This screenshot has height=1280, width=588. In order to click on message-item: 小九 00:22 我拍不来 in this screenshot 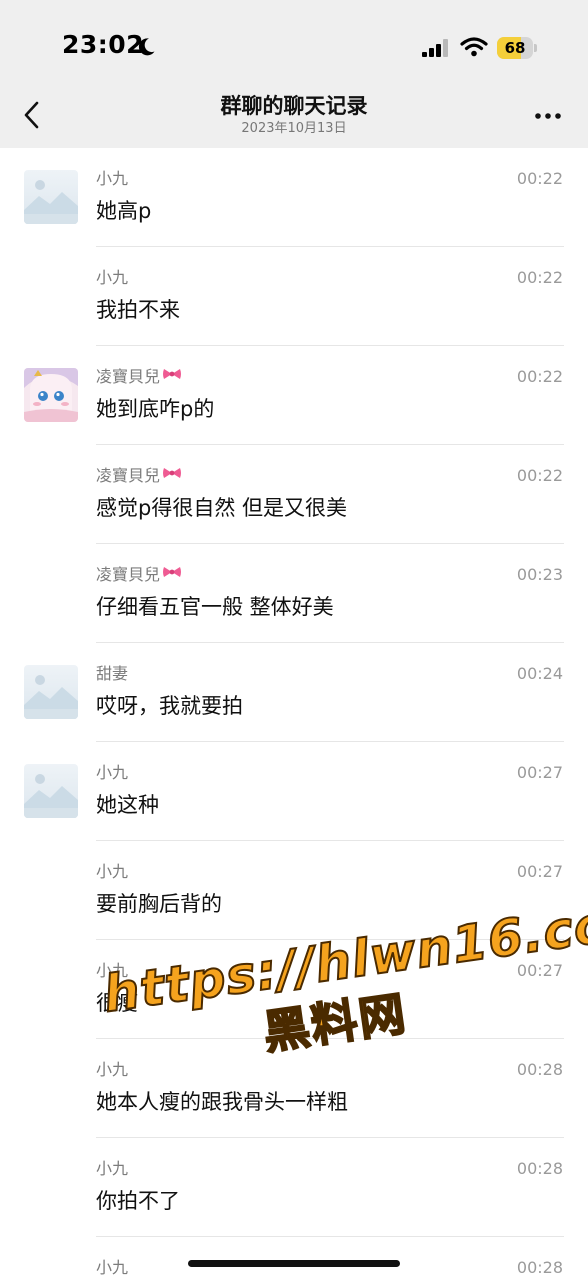, I will do `click(294, 296)`.